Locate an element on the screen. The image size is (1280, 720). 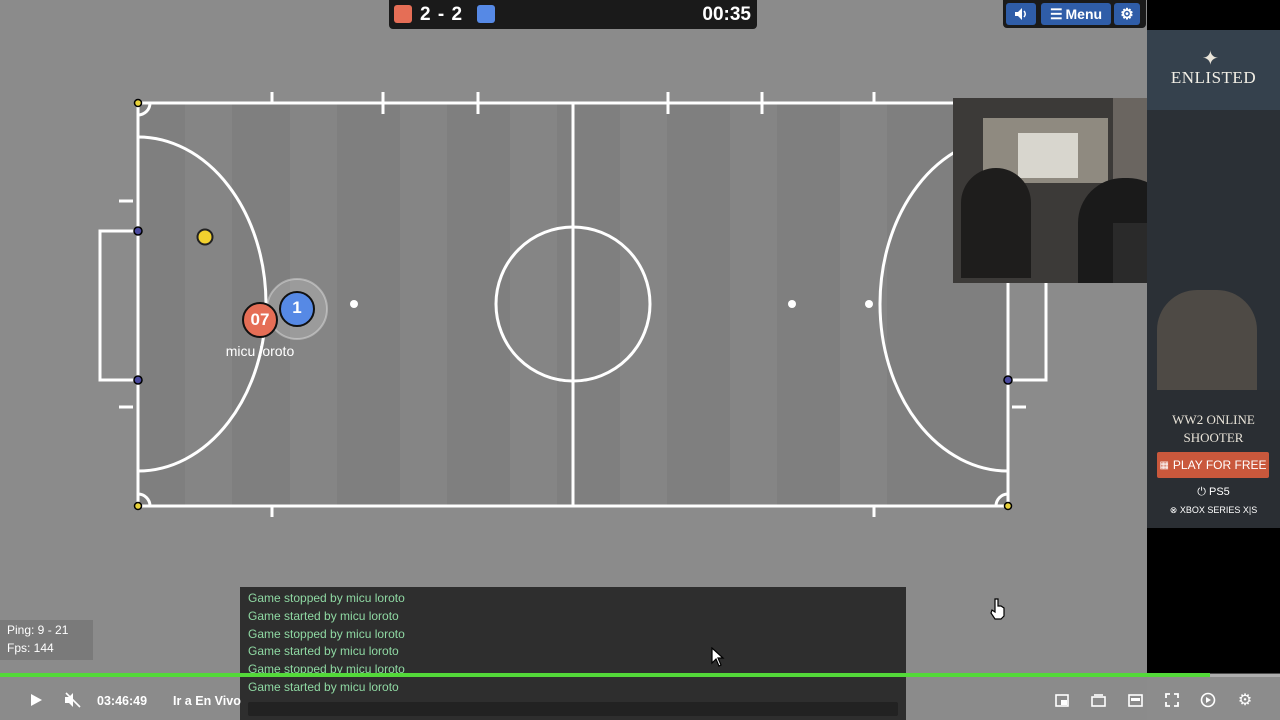
miniplayer-button is located at coordinates (1062, 700).